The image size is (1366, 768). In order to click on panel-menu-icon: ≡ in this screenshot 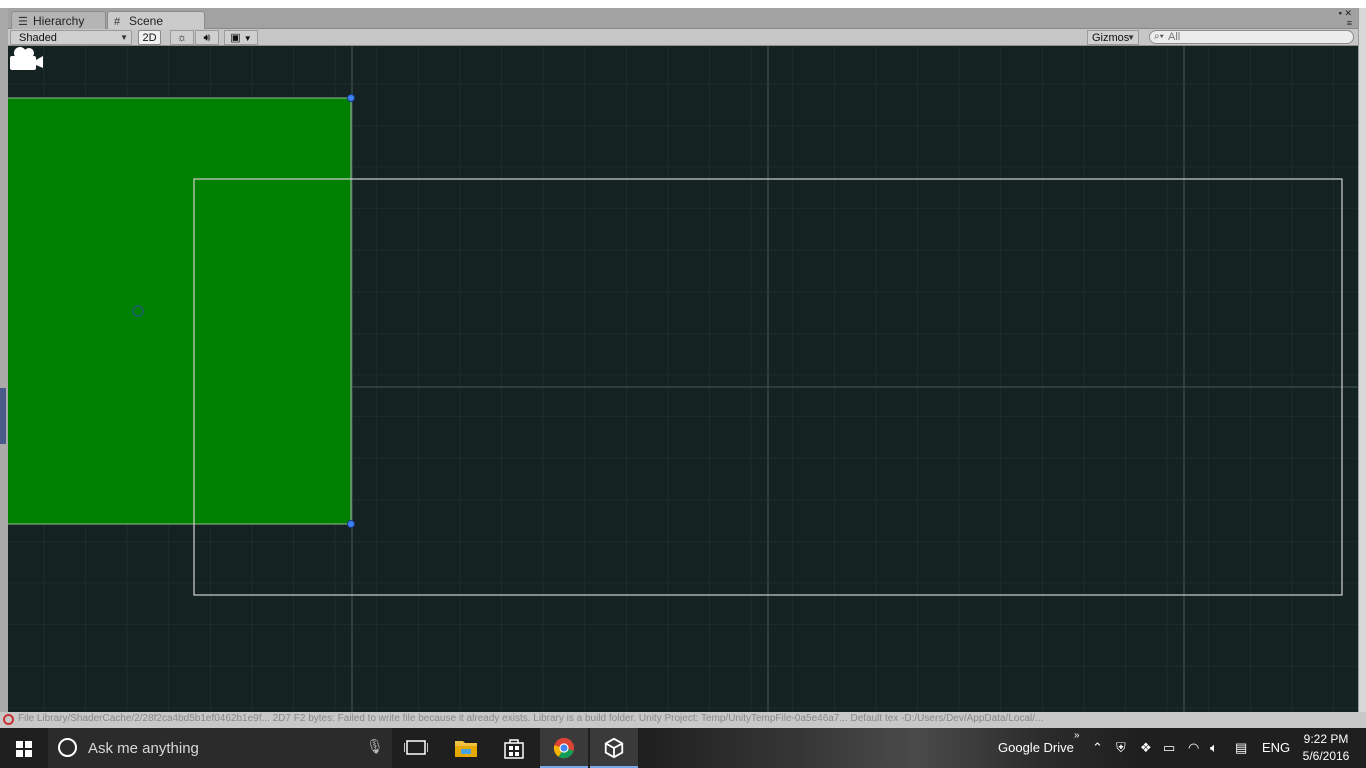, I will do `click(1349, 23)`.